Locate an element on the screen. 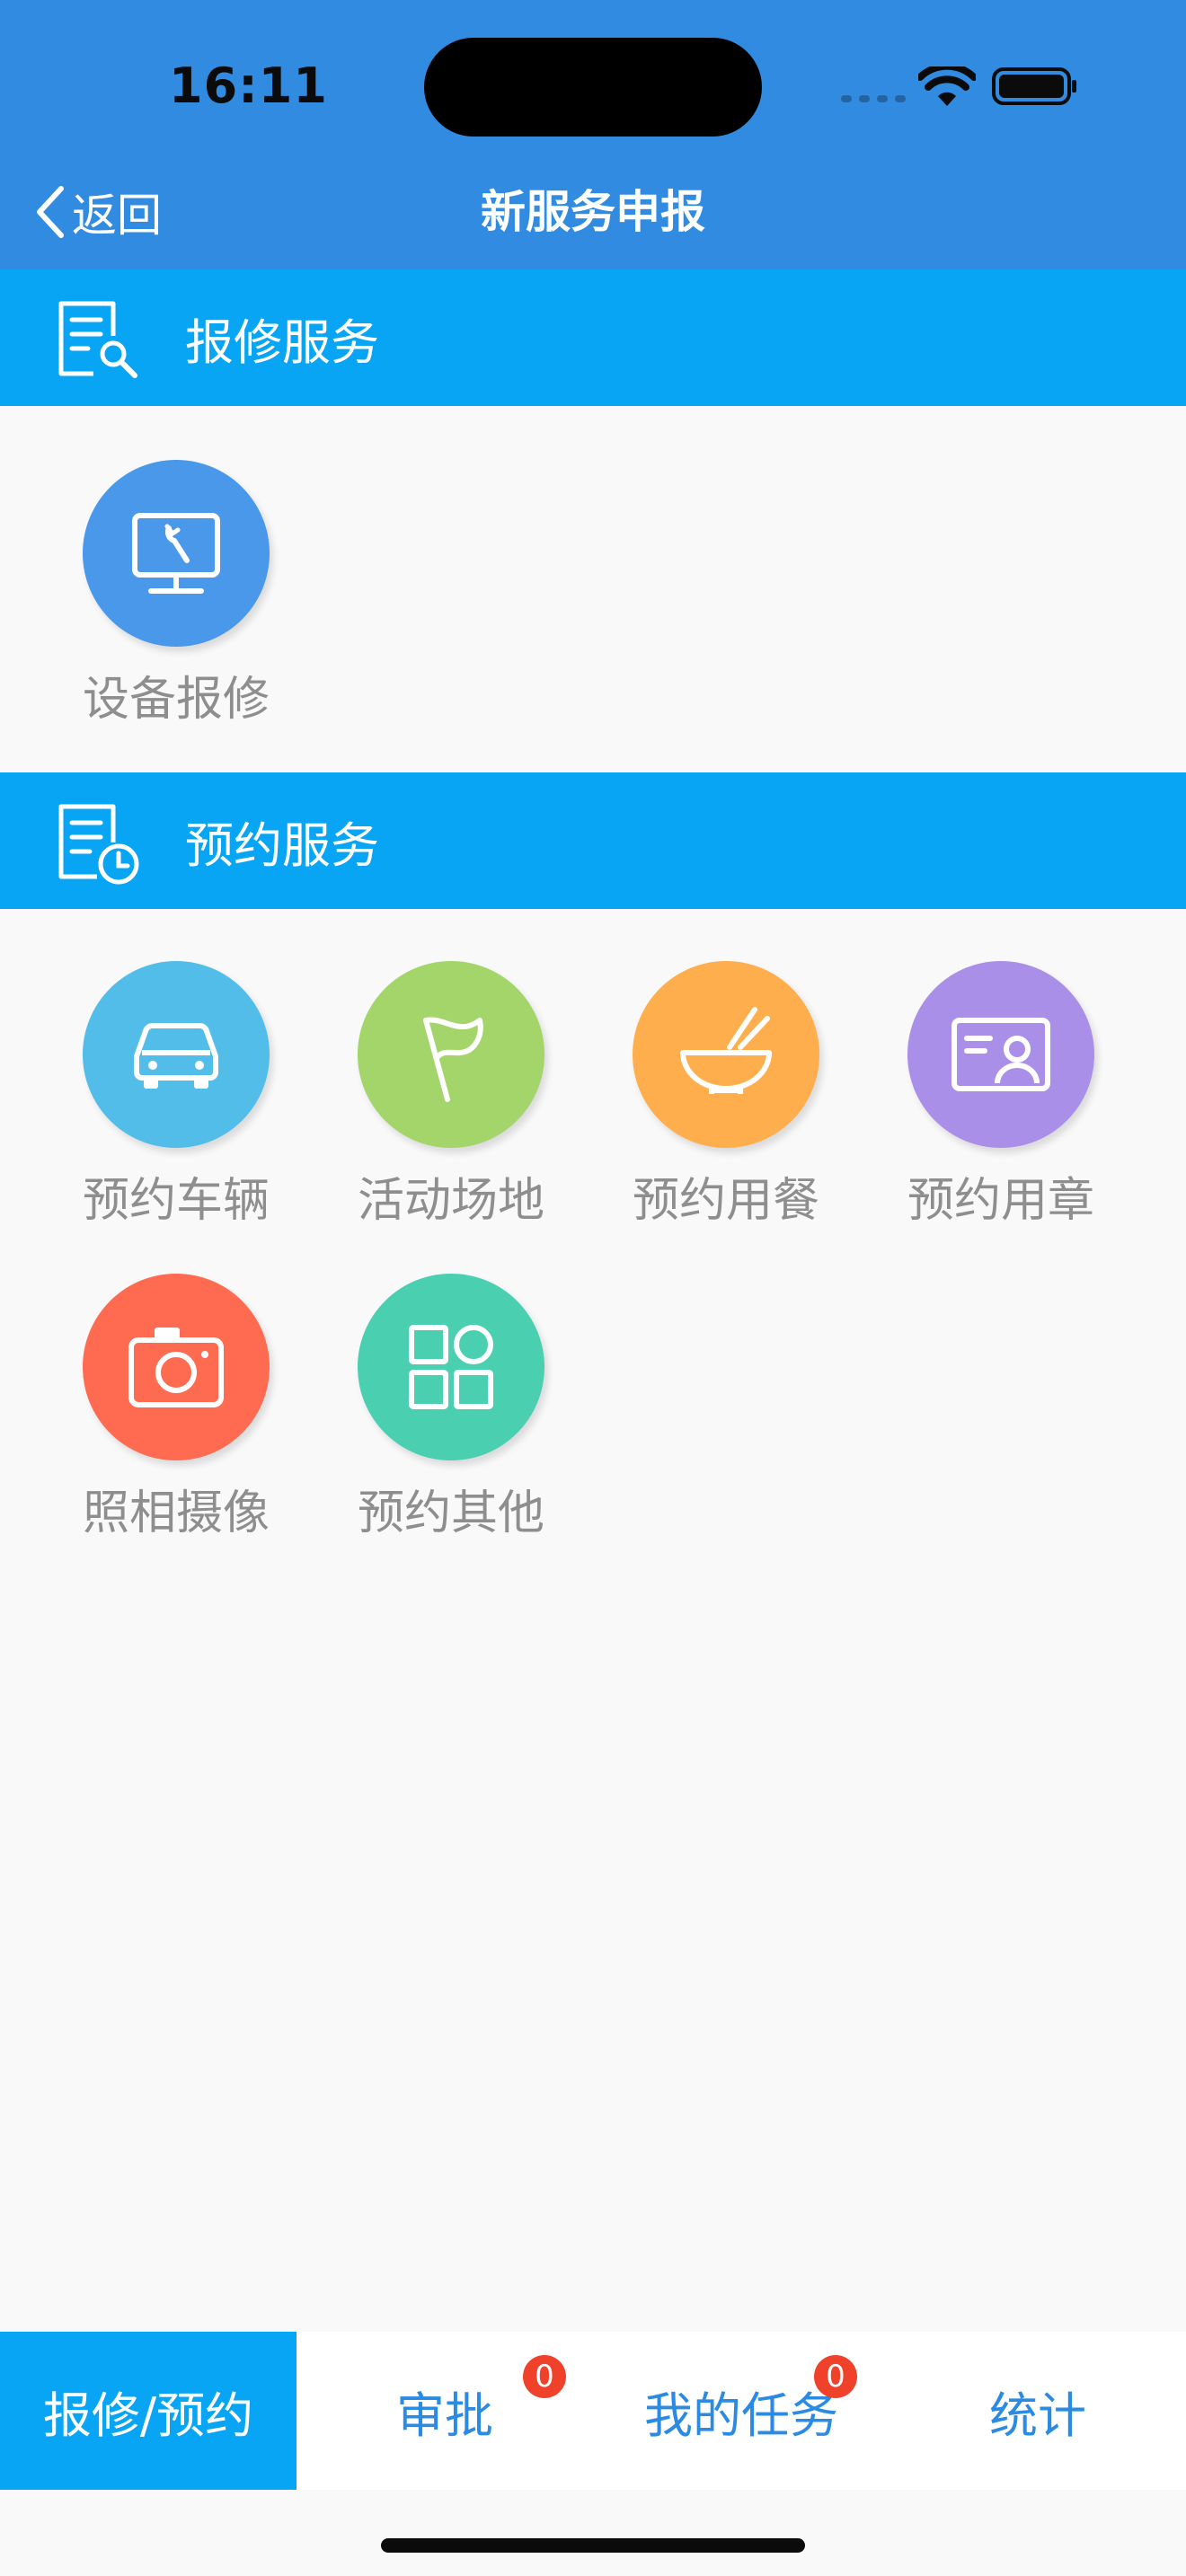  service-item-book-other: 预约其他 is located at coordinates (440, 1408).